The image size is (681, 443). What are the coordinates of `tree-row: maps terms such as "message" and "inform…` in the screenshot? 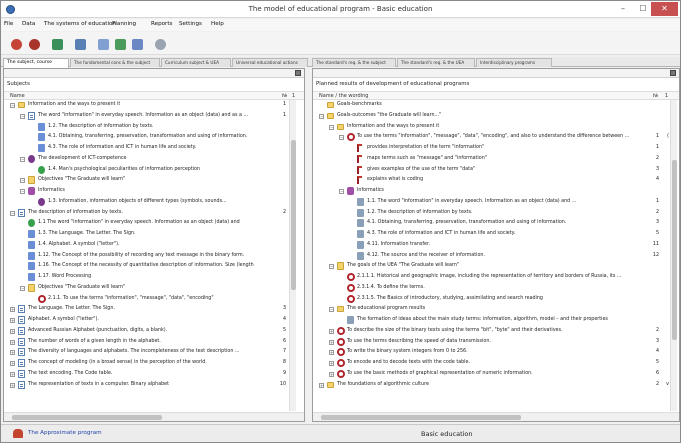 It's located at (496, 159).